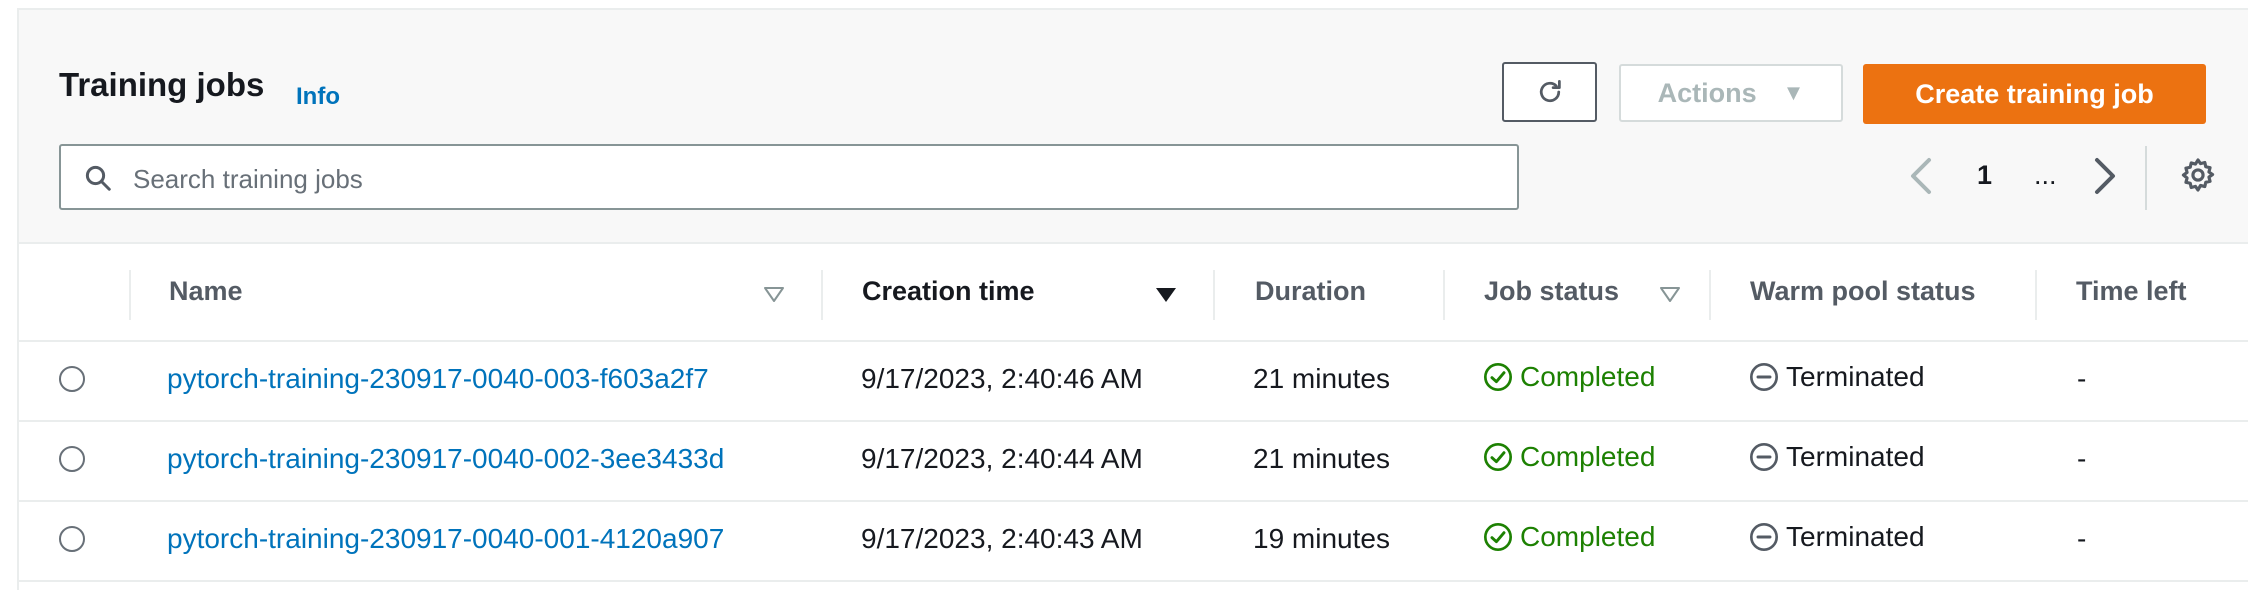  What do you see at coordinates (948, 291) in the screenshot?
I see `column-header-creation-time: Creation time` at bounding box center [948, 291].